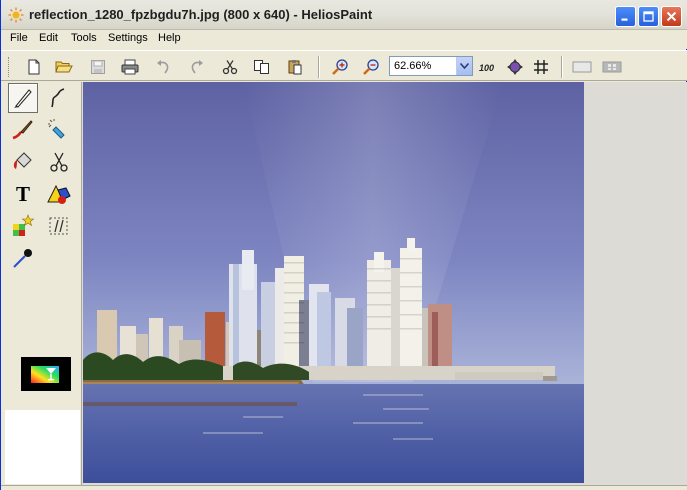 This screenshot has width=687, height=490. I want to click on freehand-line-icon, so click(58, 98).